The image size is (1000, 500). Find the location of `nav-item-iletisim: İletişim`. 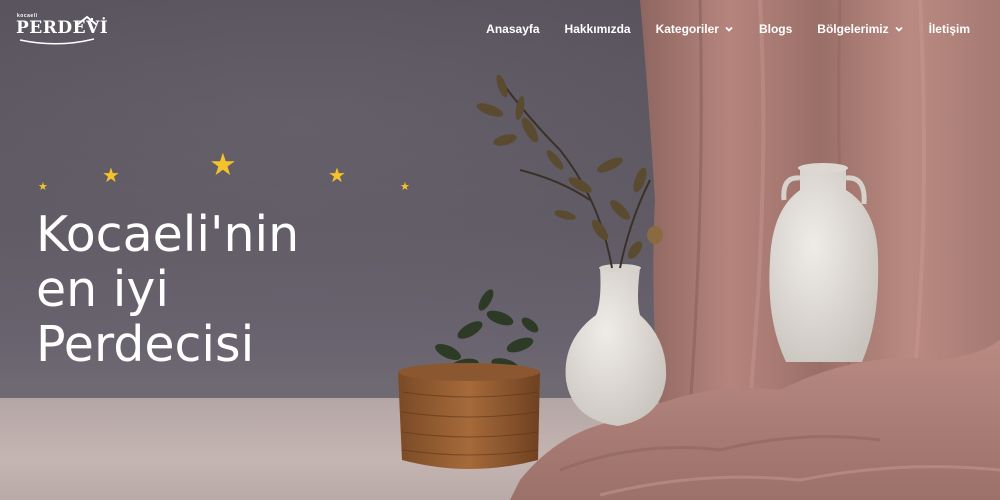

nav-item-iletisim: İletişim is located at coordinates (949, 29).